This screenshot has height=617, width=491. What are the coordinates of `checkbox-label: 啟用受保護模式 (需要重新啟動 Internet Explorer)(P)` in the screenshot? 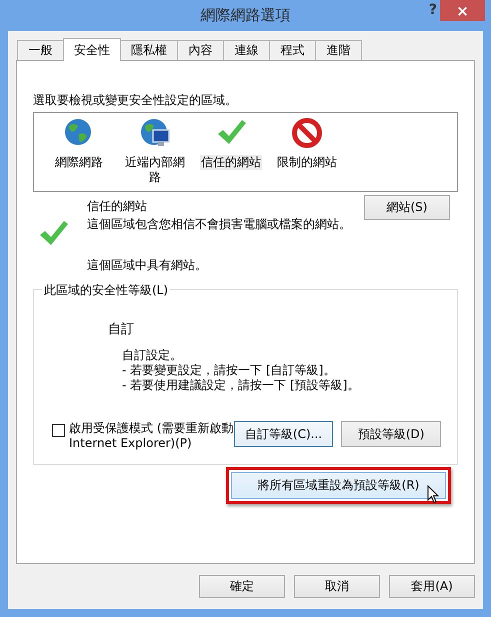 It's located at (151, 436).